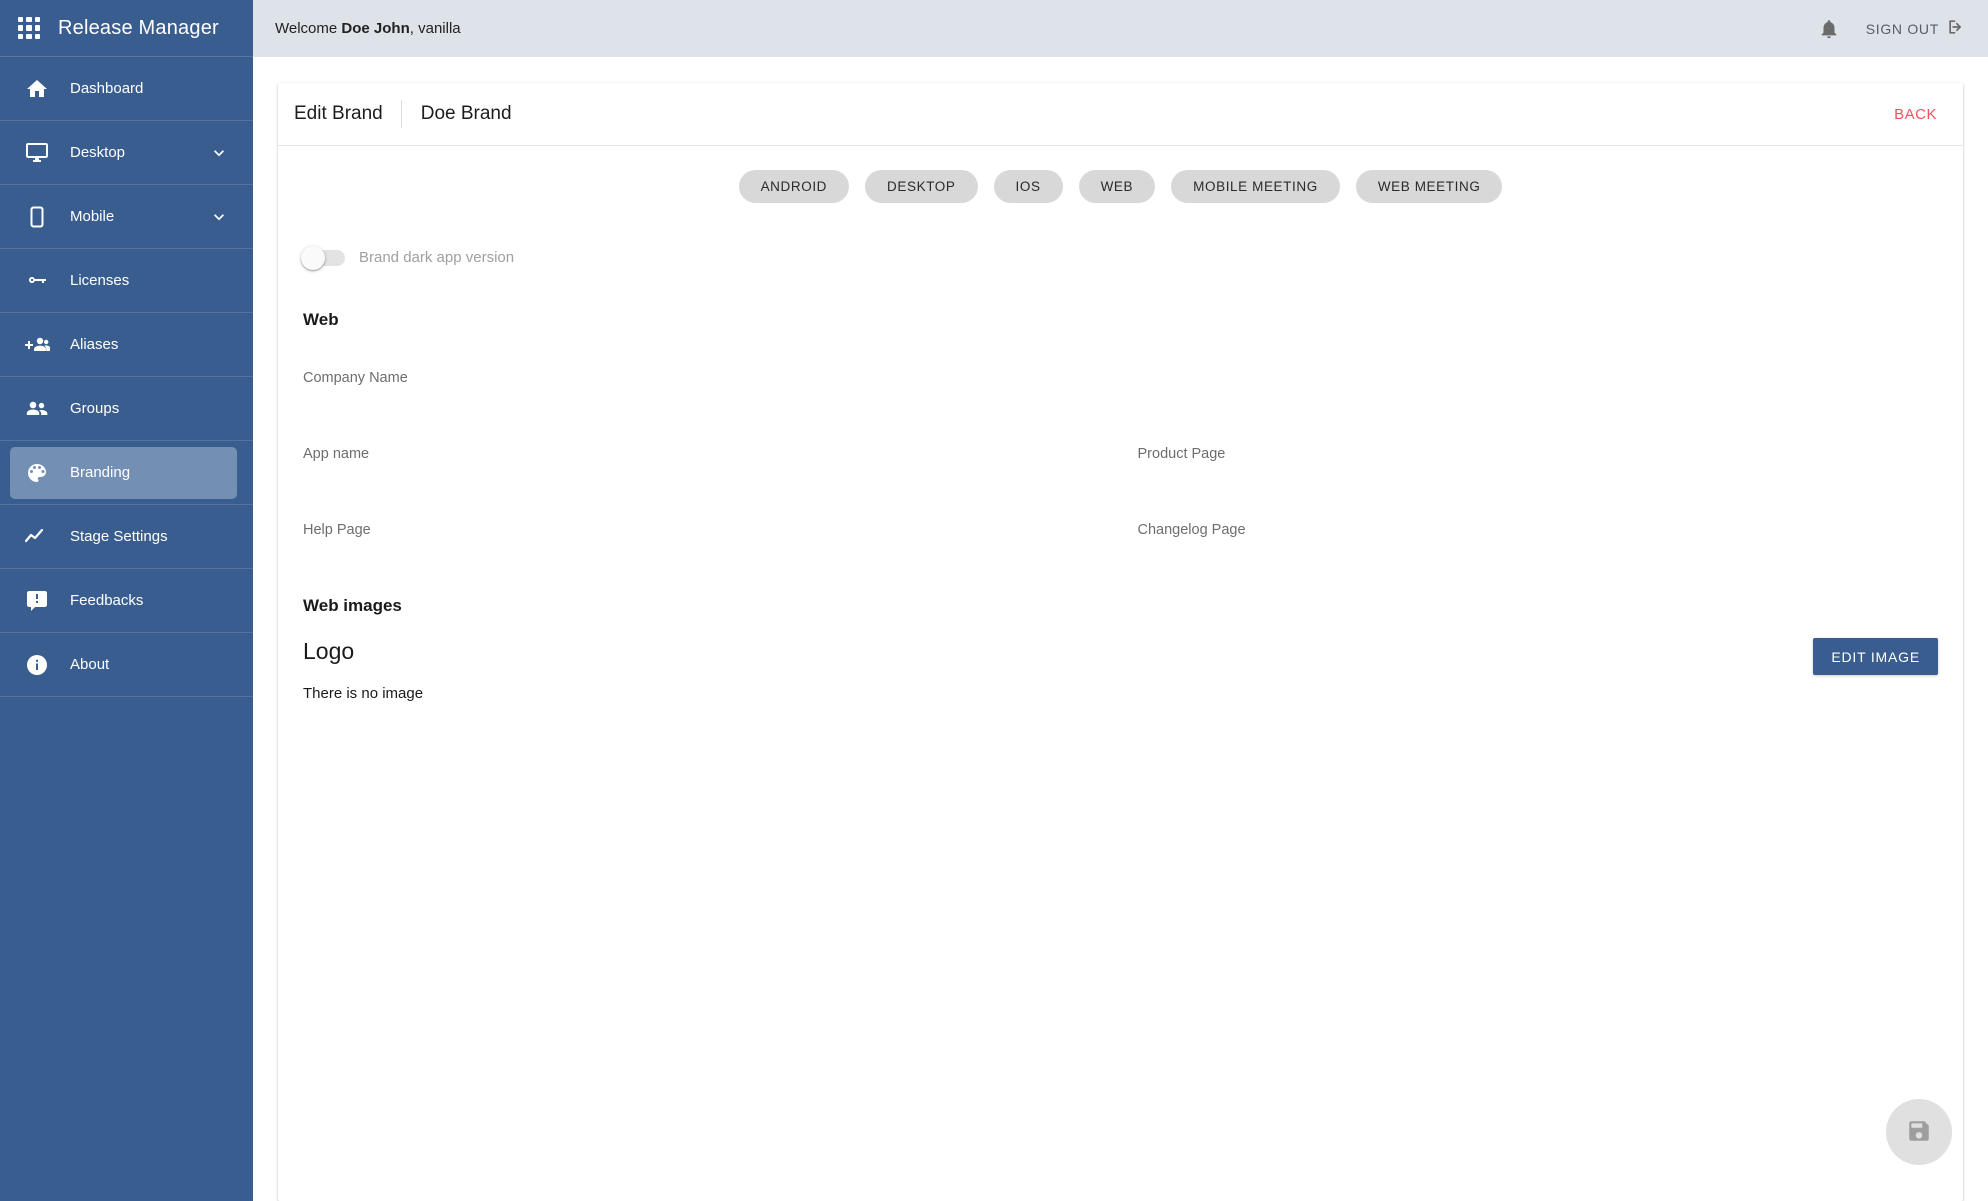 The width and height of the screenshot is (1988, 1201). I want to click on save-icon, so click(1919, 1132).